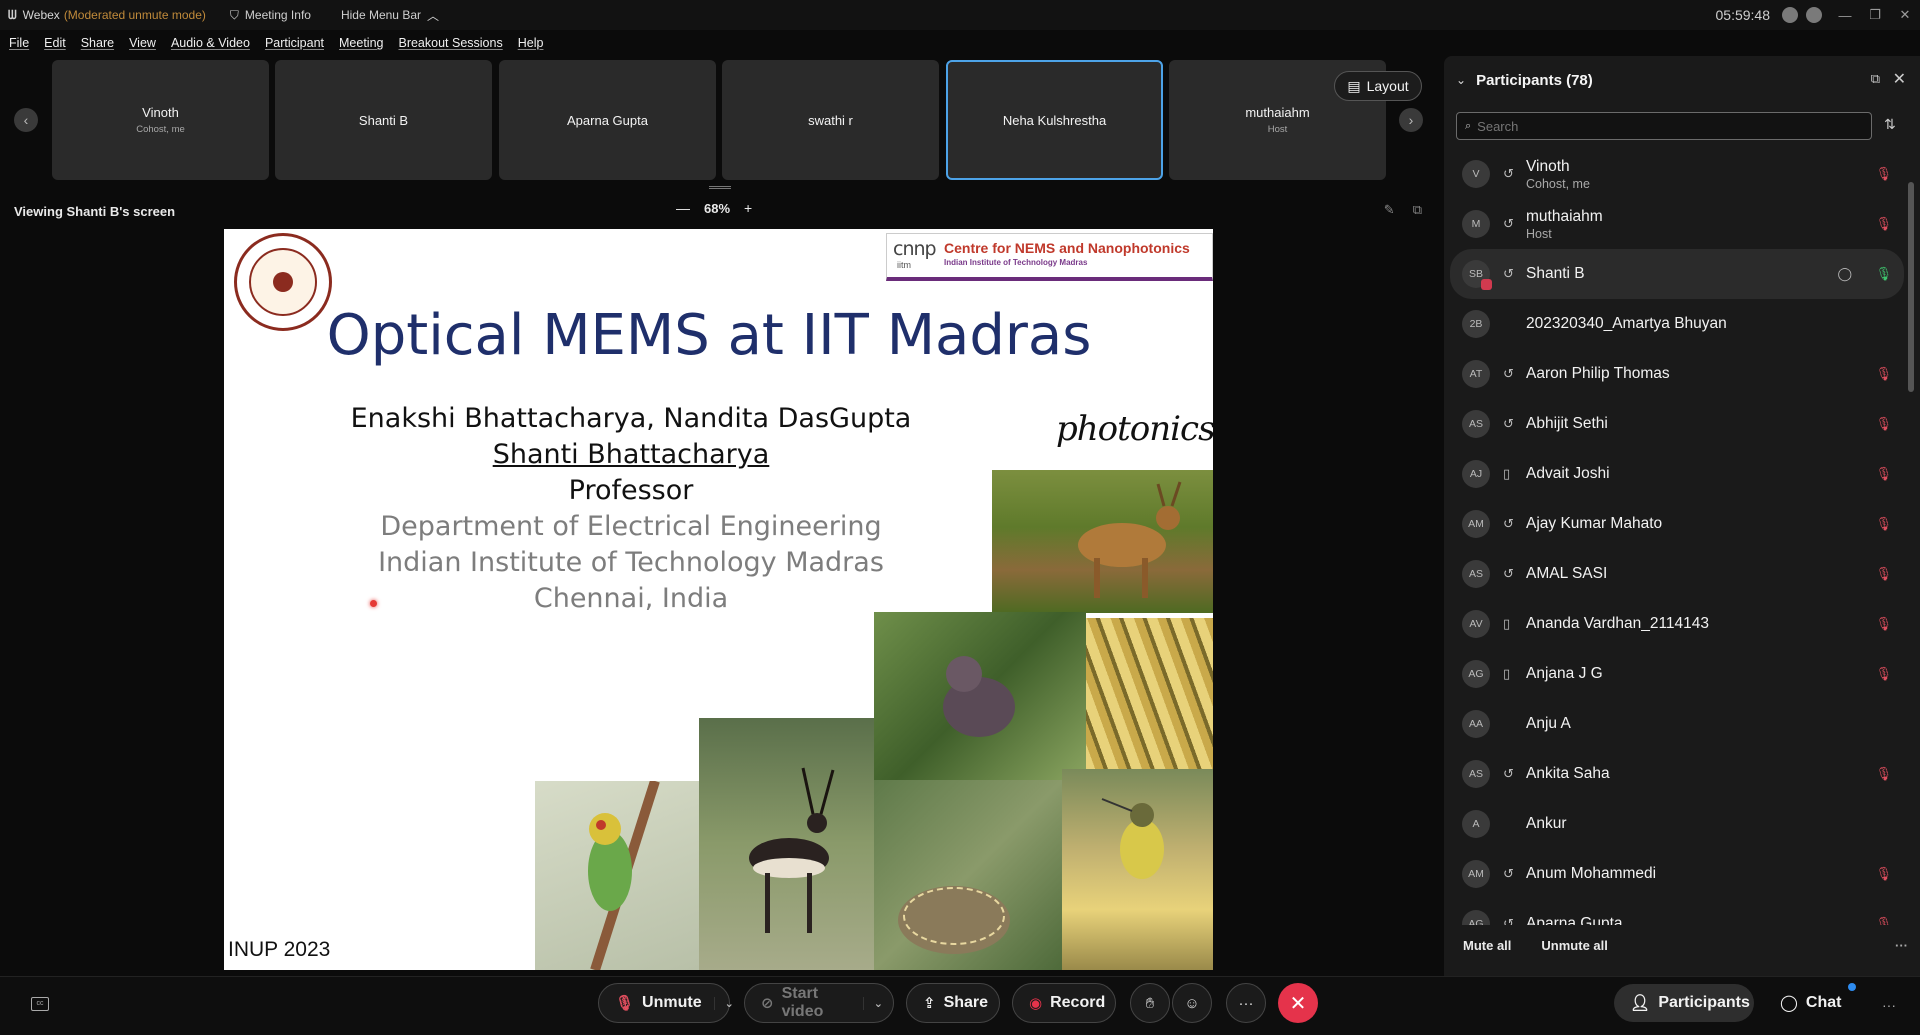  I want to click on app-name: Webex, so click(41, 15).